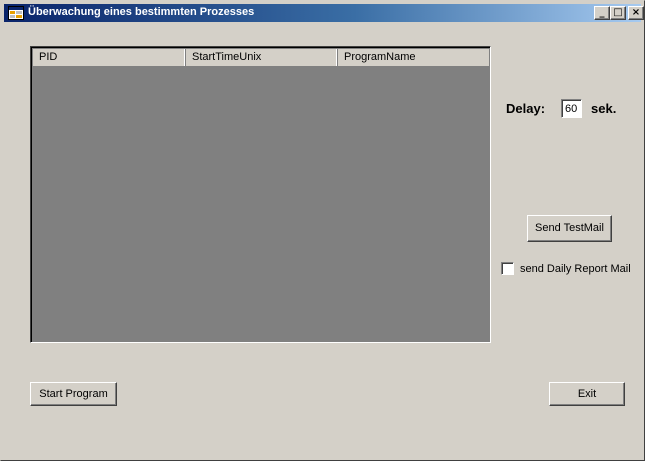 The height and width of the screenshot is (461, 645). What do you see at coordinates (571, 108) in the screenshot?
I see `delay-input` at bounding box center [571, 108].